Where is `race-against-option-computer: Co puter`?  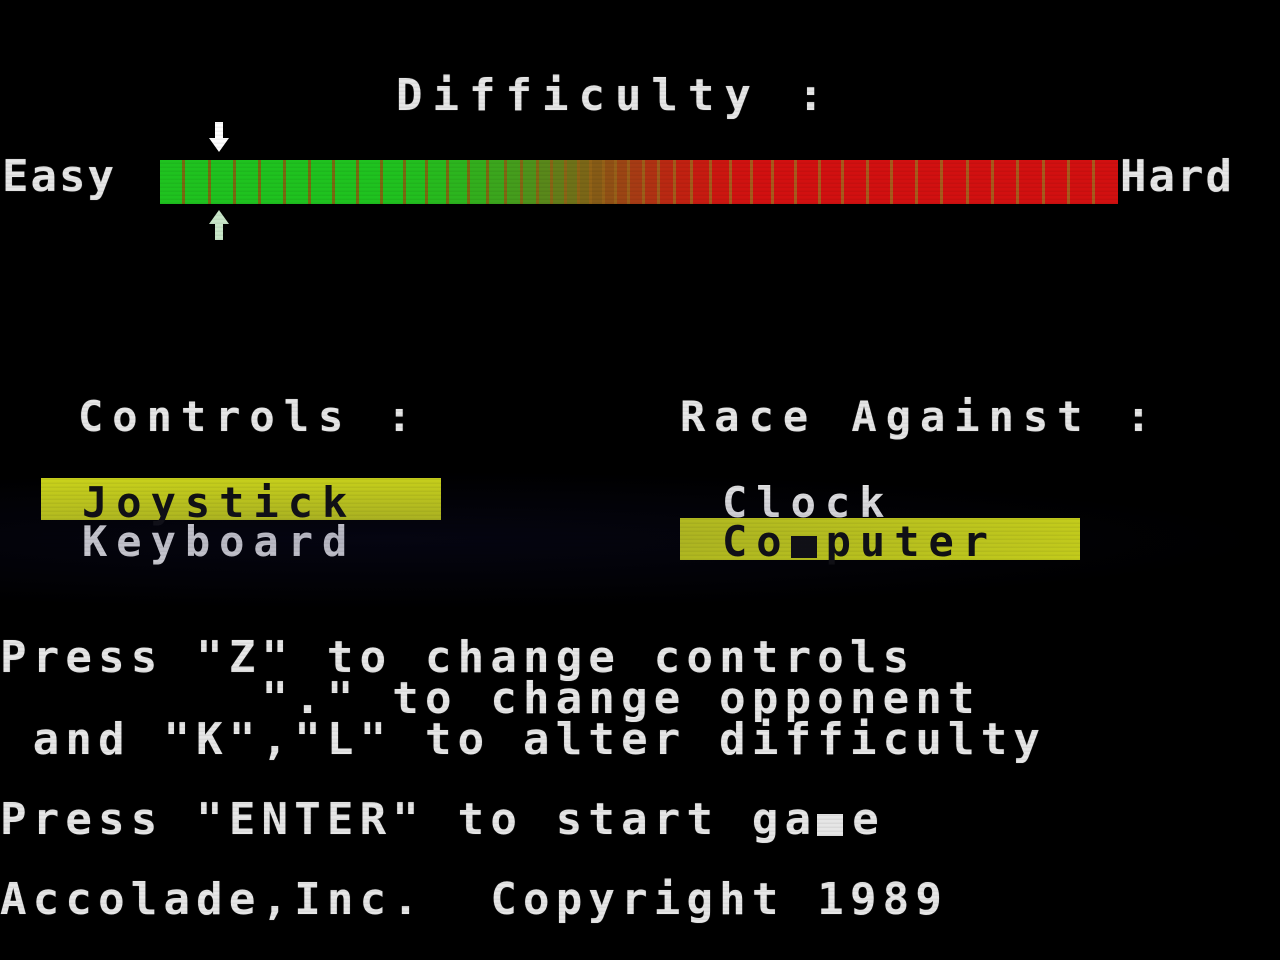 race-against-option-computer: Co puter is located at coordinates (859, 542).